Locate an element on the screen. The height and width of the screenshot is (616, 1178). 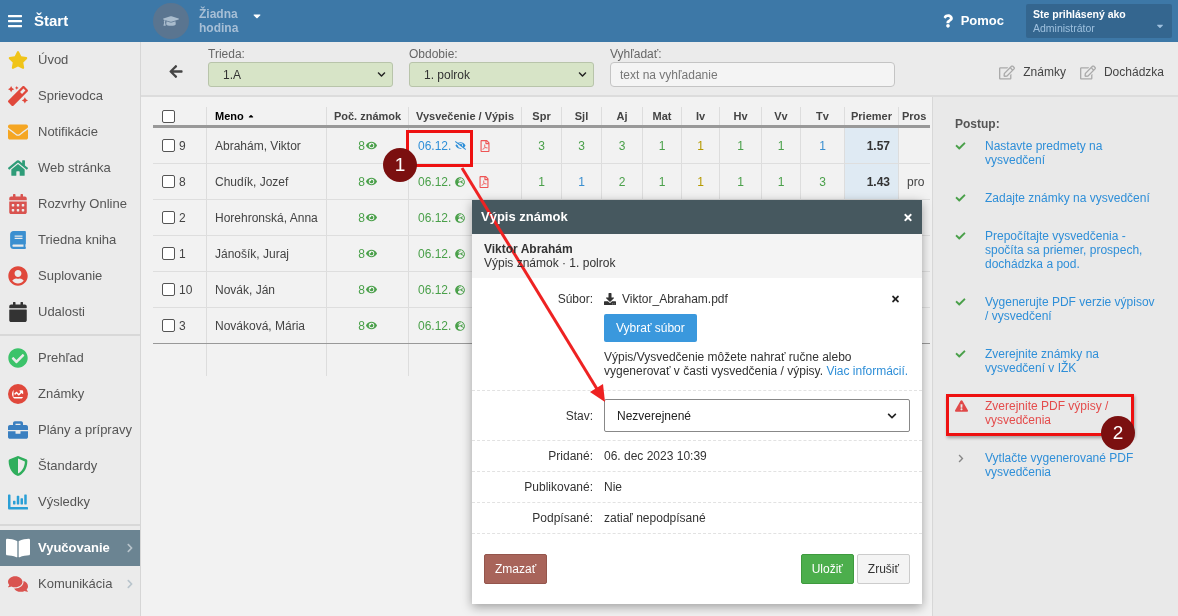
search-label: Vyhľadať: is located at coordinates (636, 54).